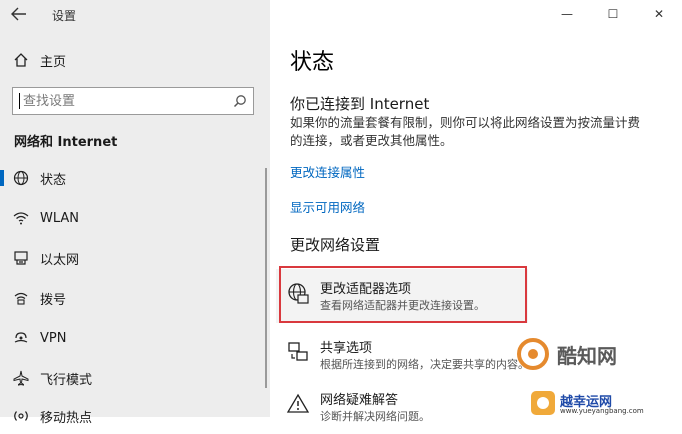  What do you see at coordinates (298, 352) in the screenshot?
I see `sharing-icon` at bounding box center [298, 352].